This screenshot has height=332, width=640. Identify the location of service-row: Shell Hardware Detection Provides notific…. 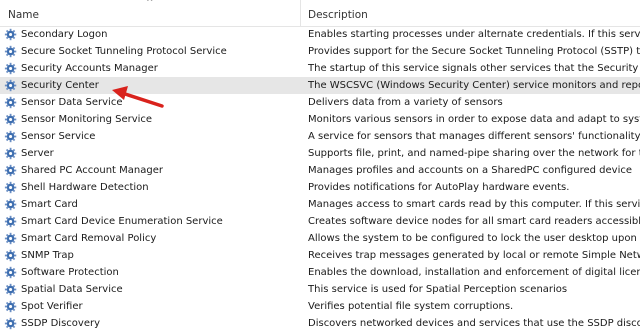
(320, 187).